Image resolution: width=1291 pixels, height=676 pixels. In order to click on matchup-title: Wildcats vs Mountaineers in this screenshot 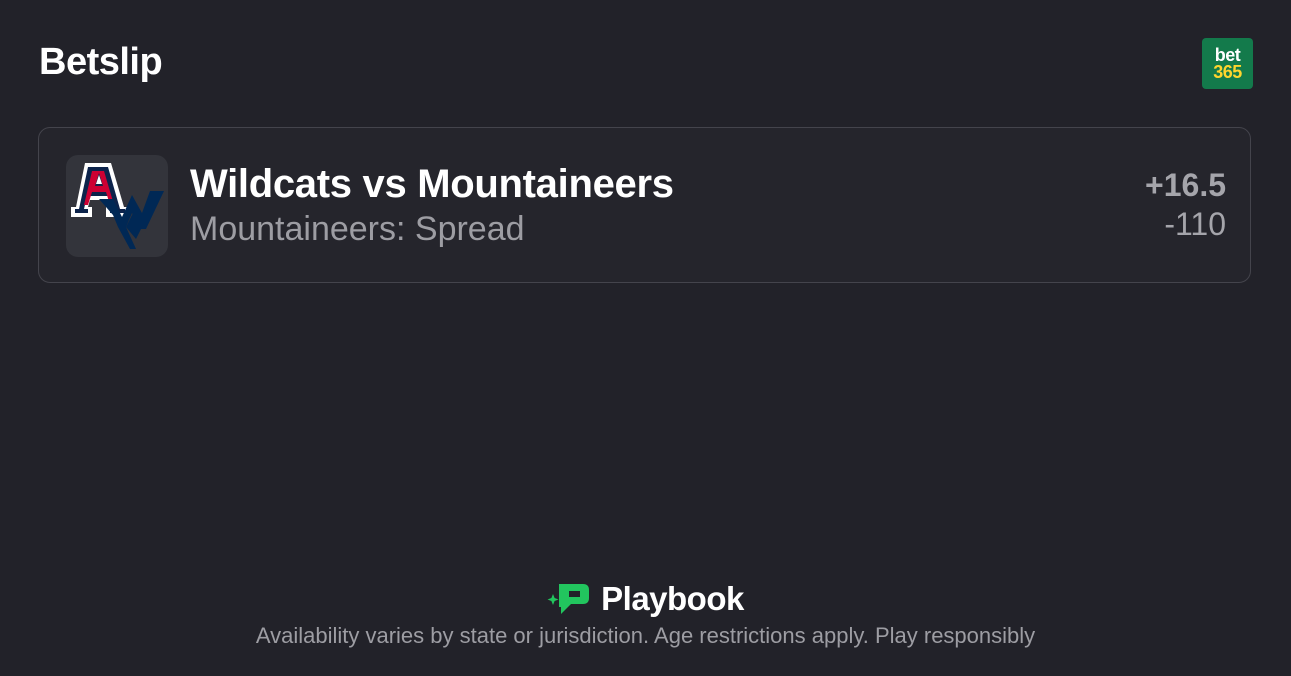, I will do `click(432, 184)`.